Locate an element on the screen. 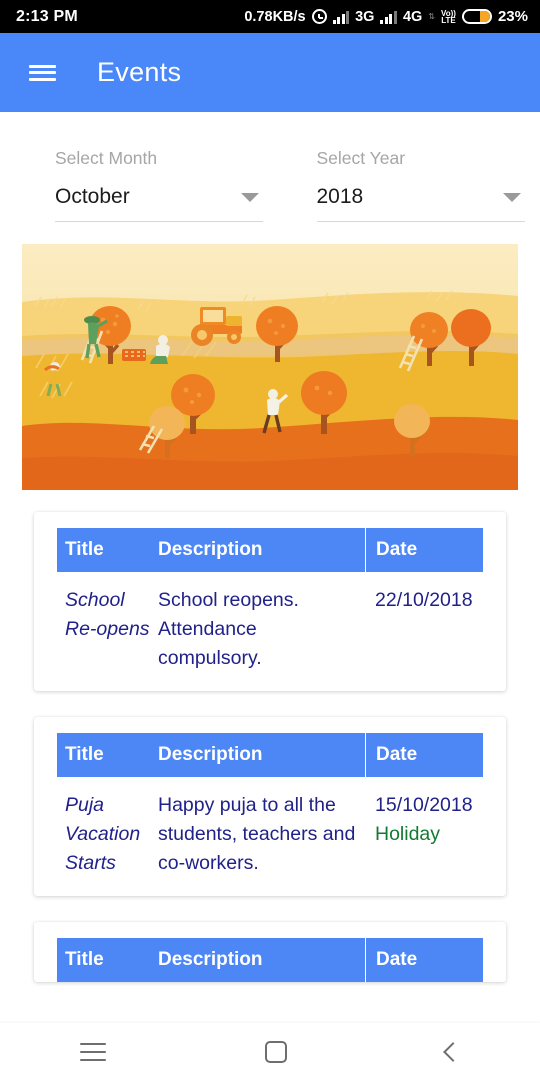  event-date: 15/10/2018 is located at coordinates (424, 805).